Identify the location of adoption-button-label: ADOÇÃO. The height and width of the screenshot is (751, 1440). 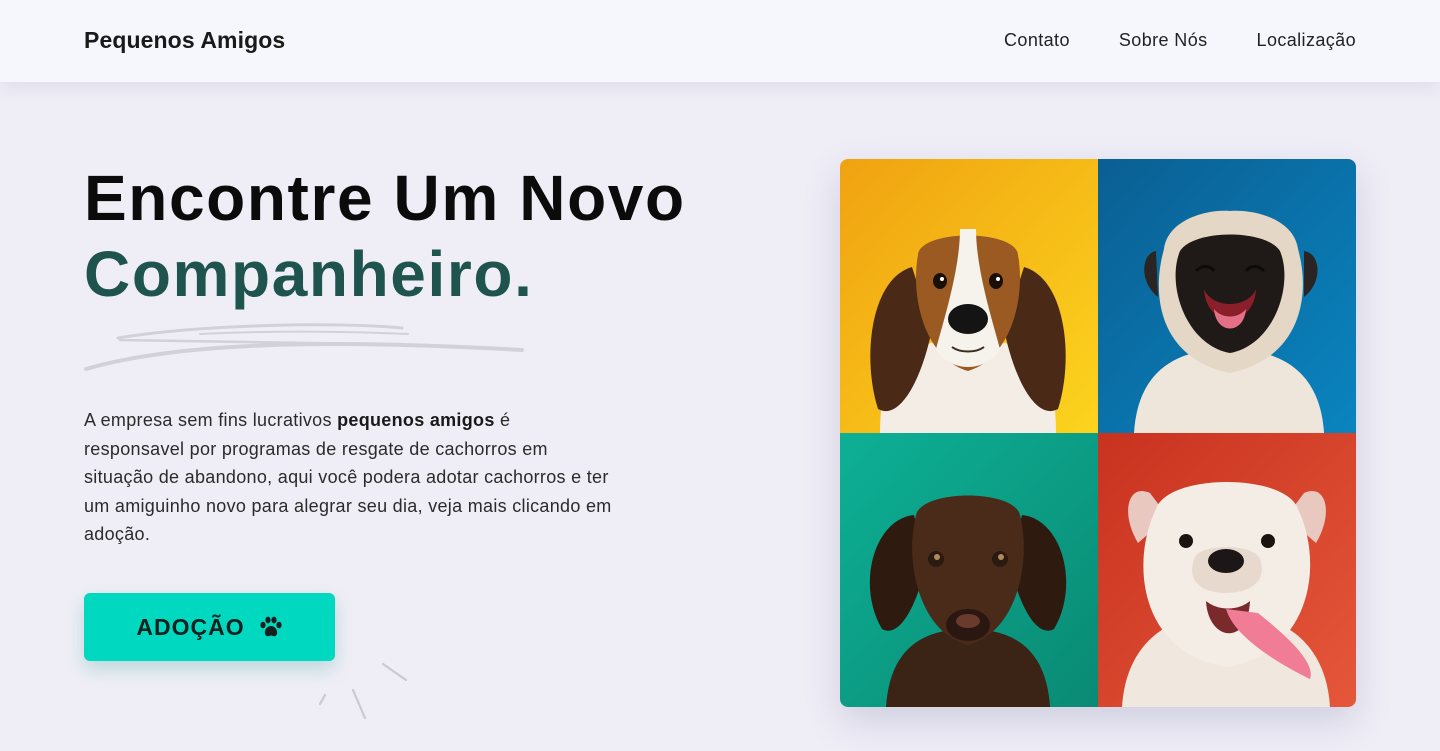
(190, 626).